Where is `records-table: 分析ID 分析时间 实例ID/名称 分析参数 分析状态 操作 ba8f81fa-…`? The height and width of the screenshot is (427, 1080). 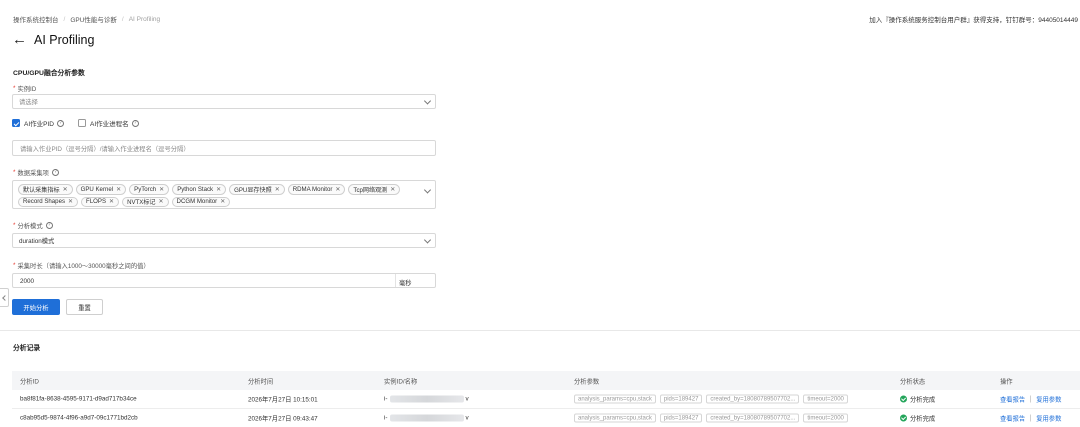
records-table: 分析ID 分析时间 实例ID/名称 分析参数 分析状态 操作 ba8f81fa-… is located at coordinates (546, 399).